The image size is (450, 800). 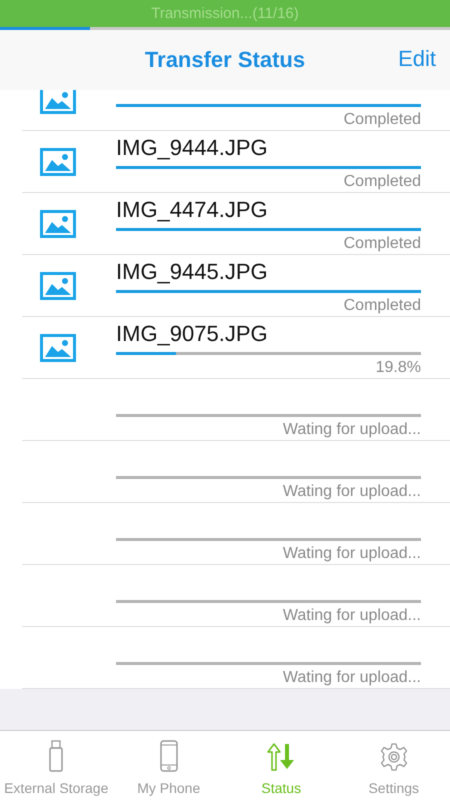 What do you see at coordinates (417, 59) in the screenshot?
I see `edit-button: Edit` at bounding box center [417, 59].